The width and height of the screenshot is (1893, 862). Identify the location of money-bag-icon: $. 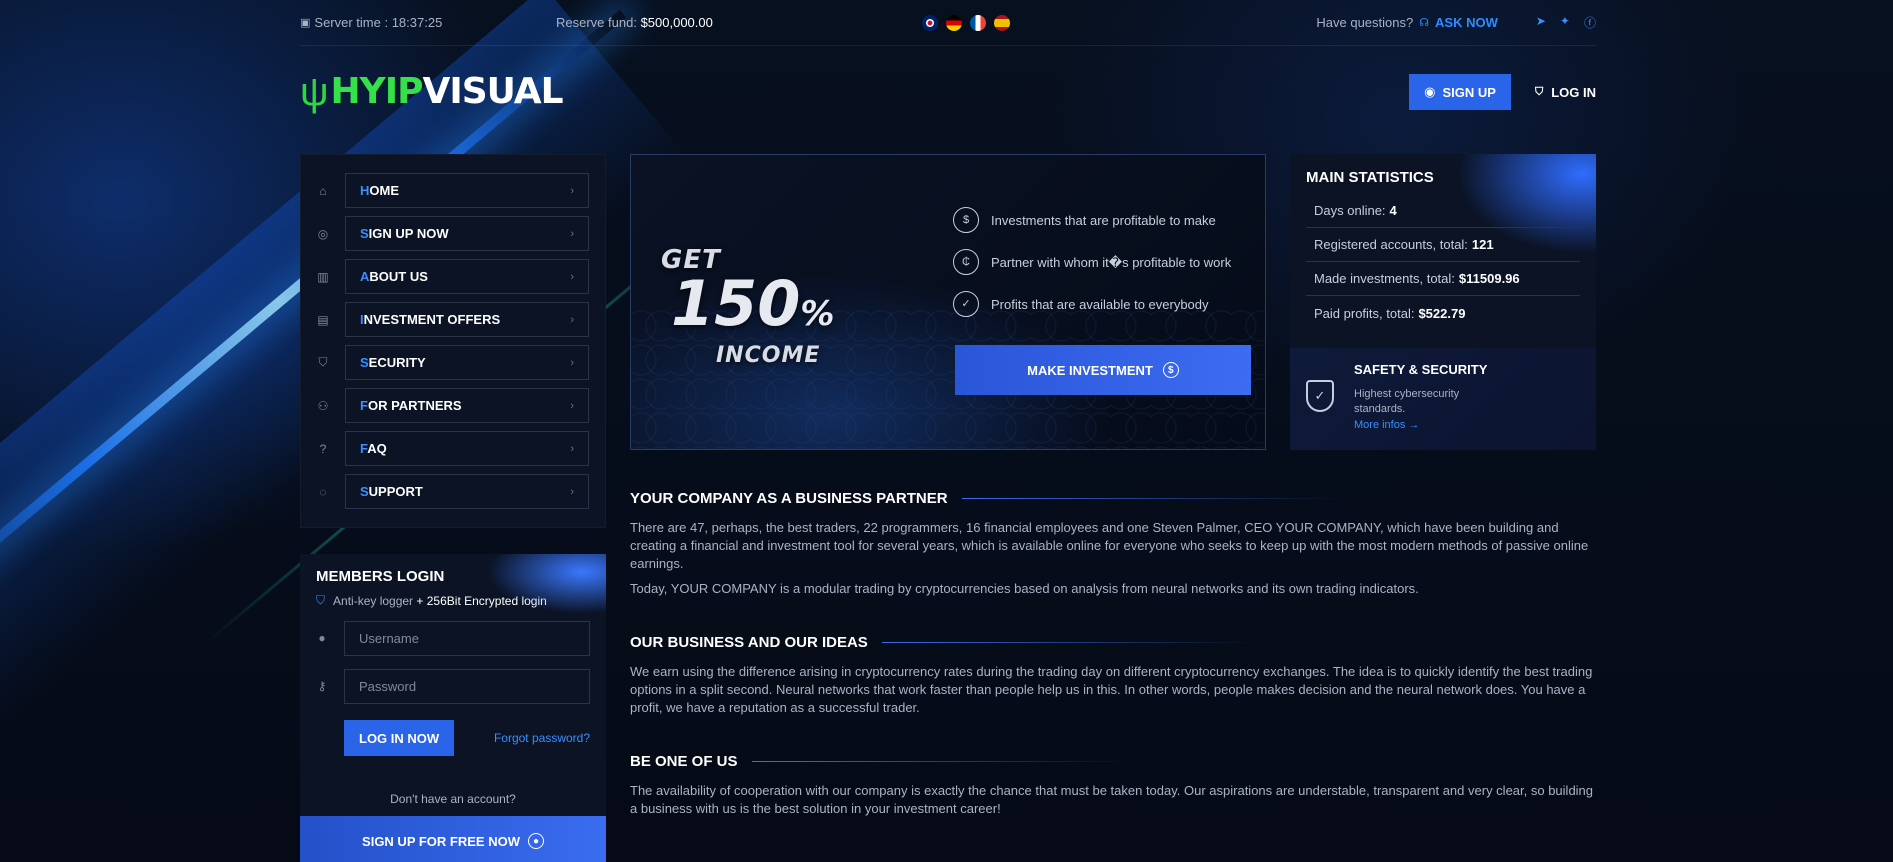
(966, 220).